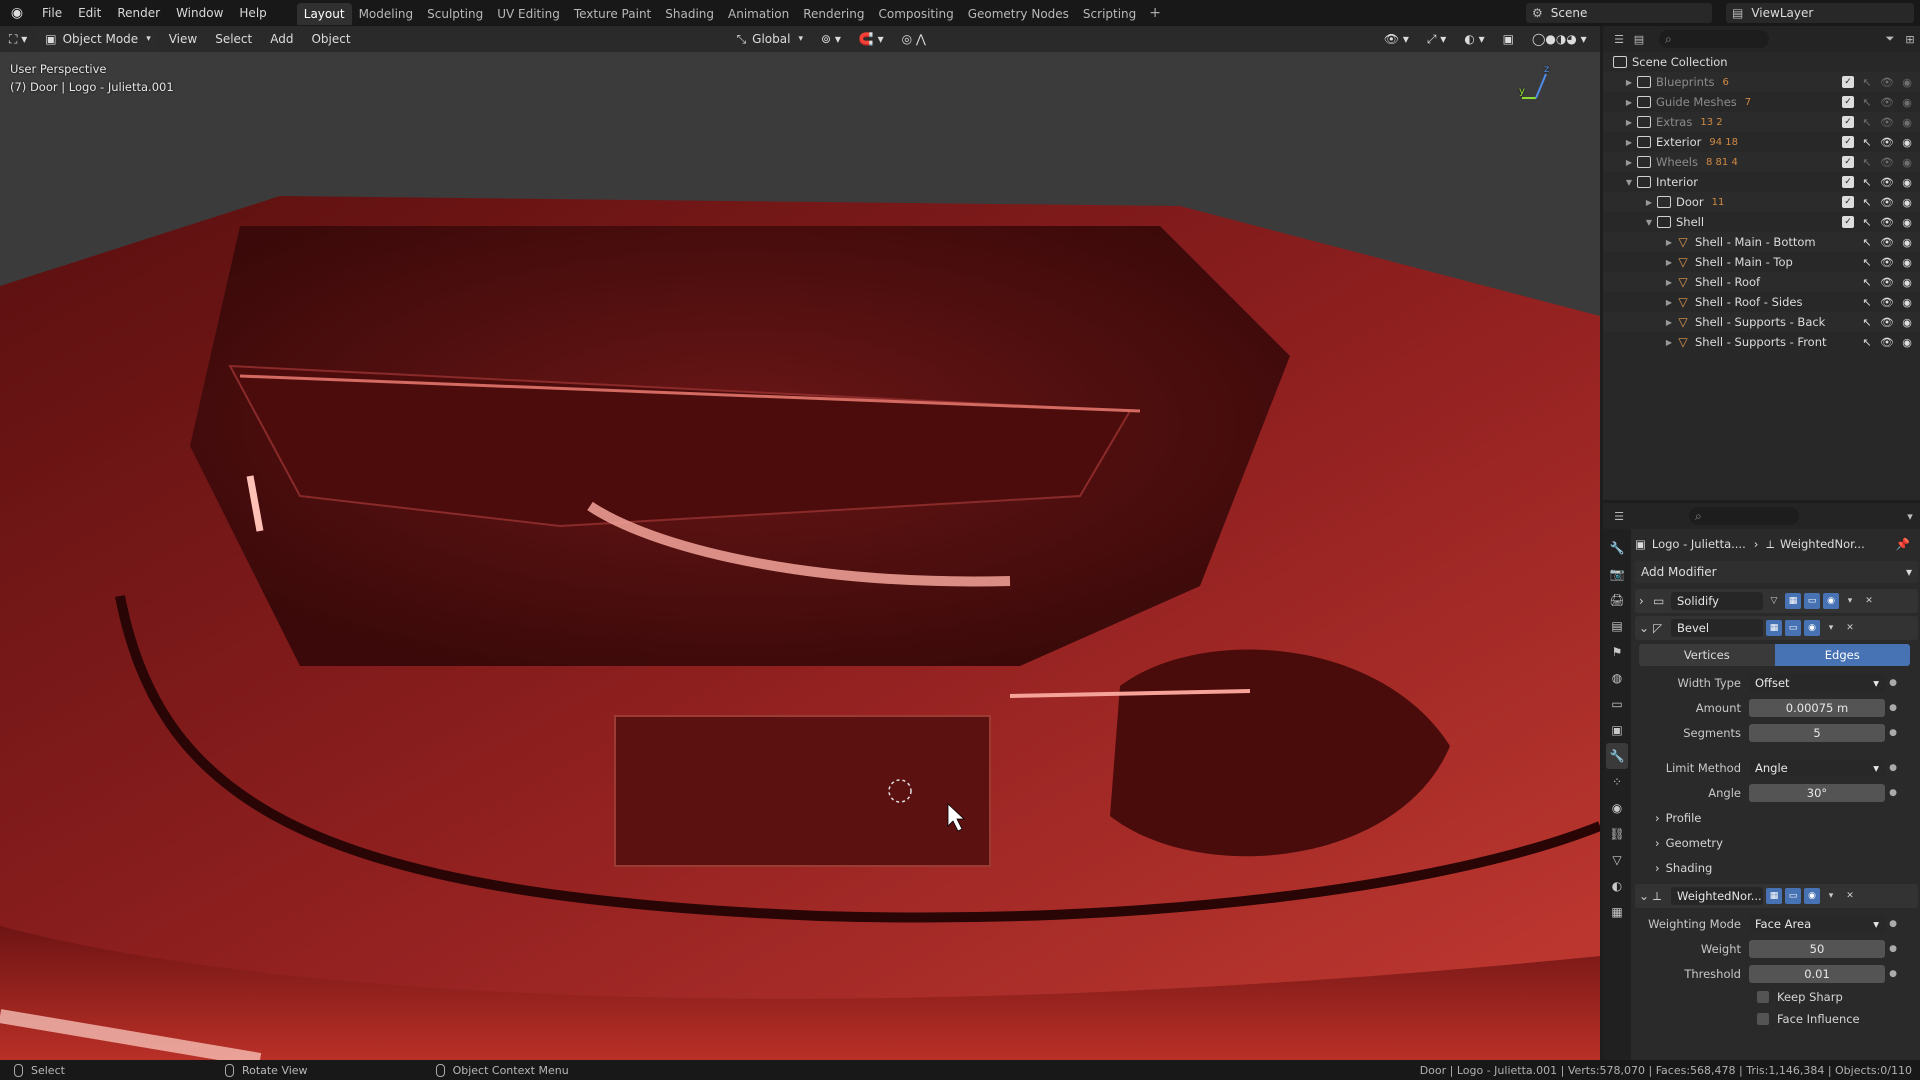 Image resolution: width=1920 pixels, height=1080 pixels. Describe the element at coordinates (1761, 162) in the screenshot. I see `outliner-row: ▶ Wheels 8 81 4 ✓ ↖ 👁 ◉` at that location.